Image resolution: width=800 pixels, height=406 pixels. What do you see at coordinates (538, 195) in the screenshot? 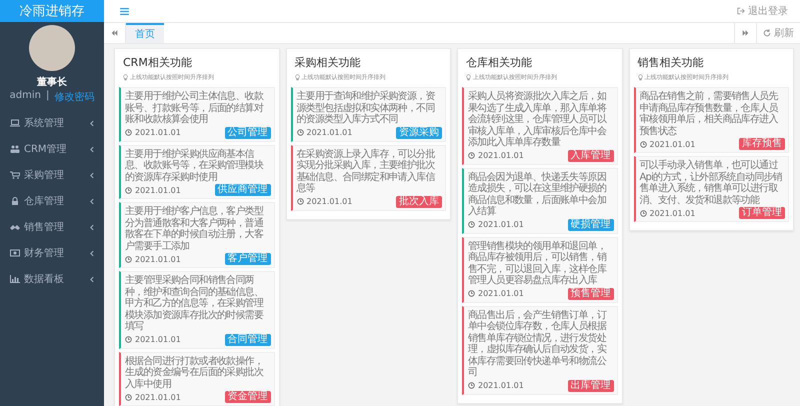
I see `feature-description: 商品会因为退单、快递丢失等原因造成损失，可以在这里维护硬损的商品信息和数量，后面账单中会加入结算` at bounding box center [538, 195].